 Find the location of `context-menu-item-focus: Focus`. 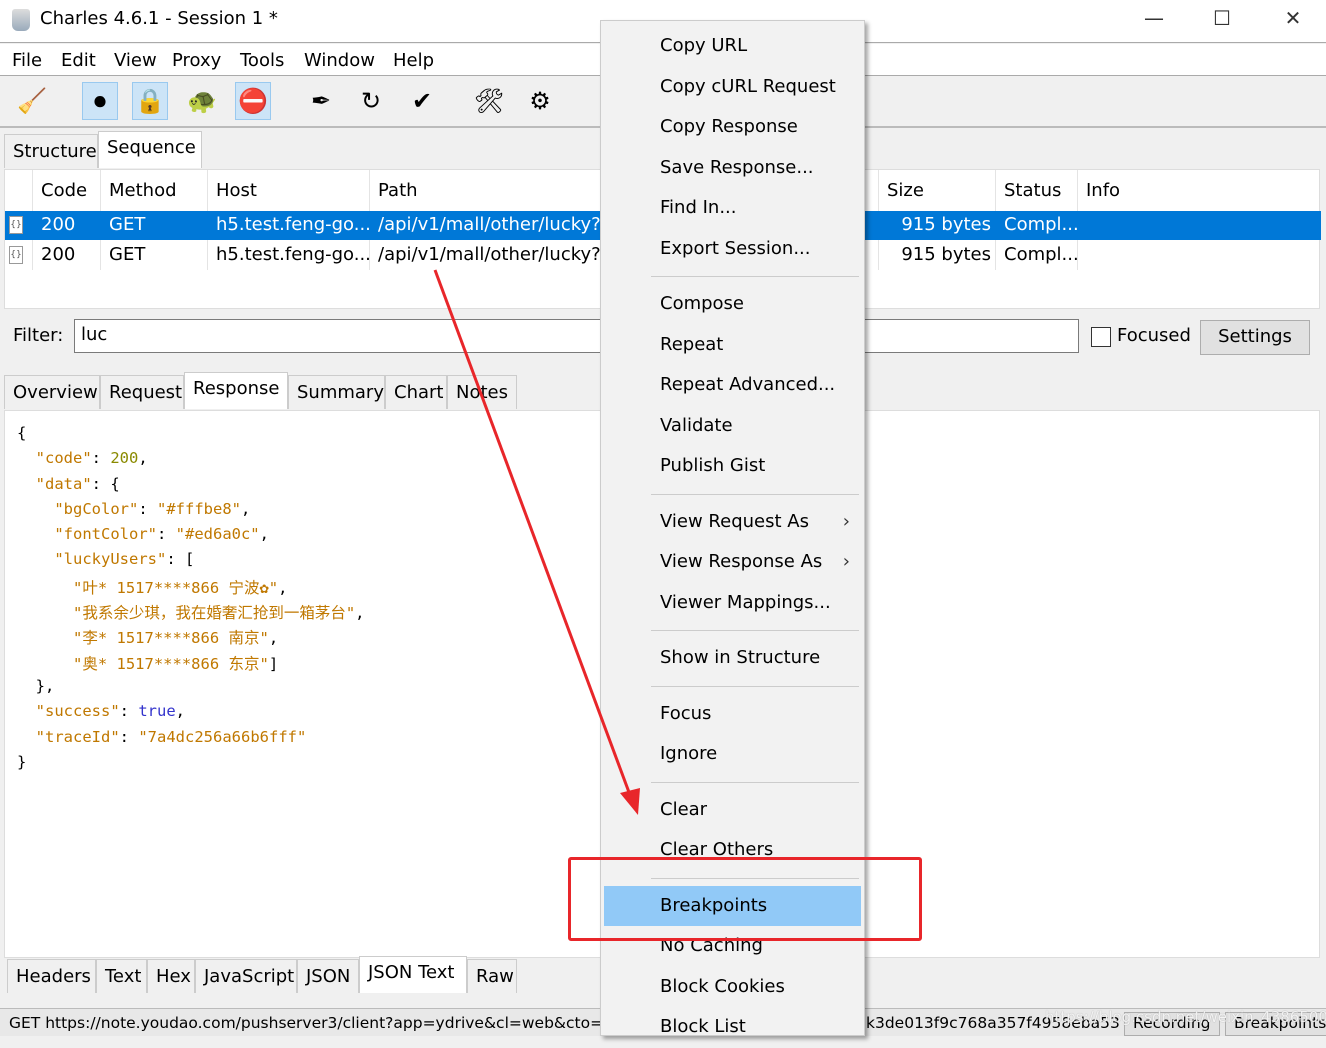

context-menu-item-focus: Focus is located at coordinates (732, 714).